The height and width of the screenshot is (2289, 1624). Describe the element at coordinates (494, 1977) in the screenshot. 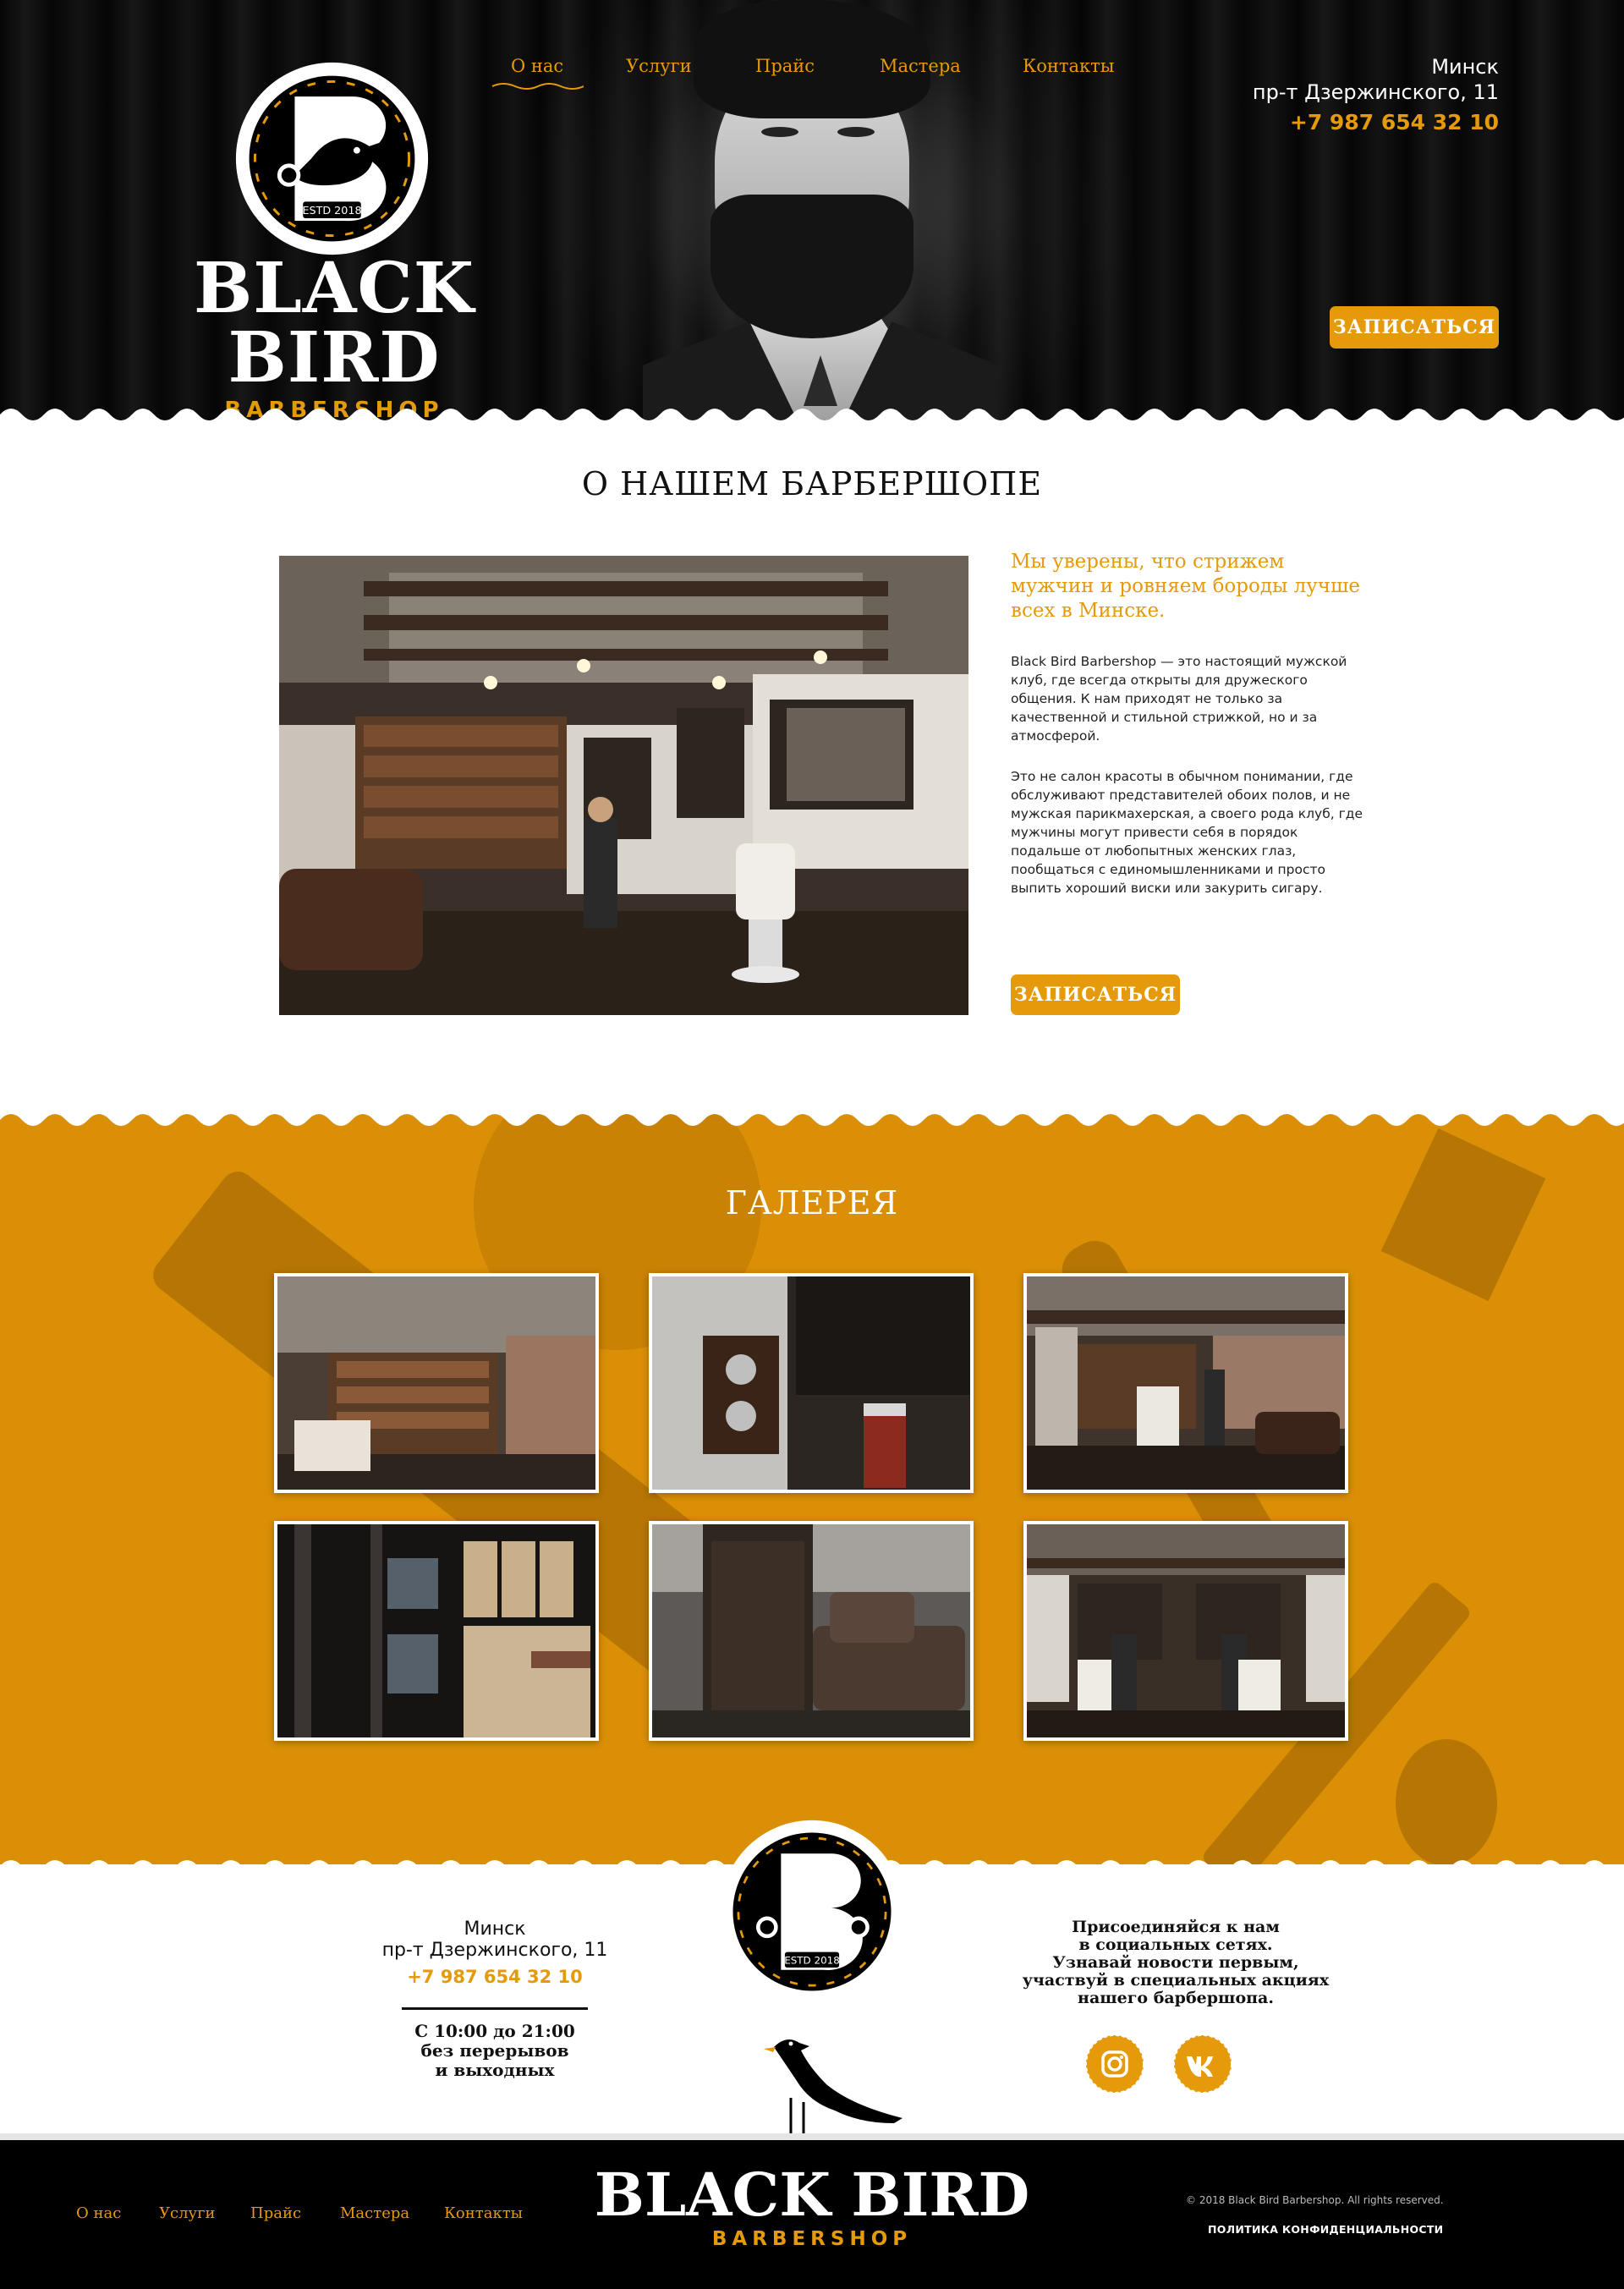

I see `contact-phone: +7 987 654 32 10` at that location.